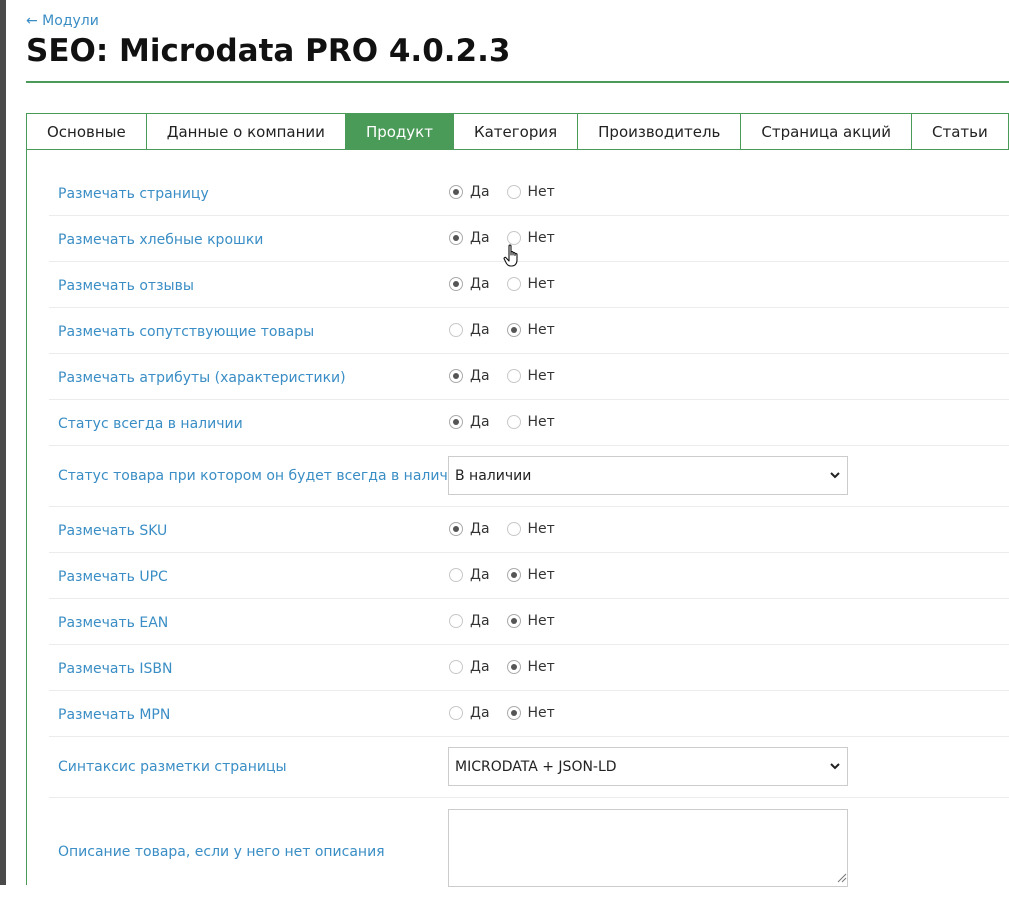  I want to click on setting-label: Размечать MPN, so click(114, 715).